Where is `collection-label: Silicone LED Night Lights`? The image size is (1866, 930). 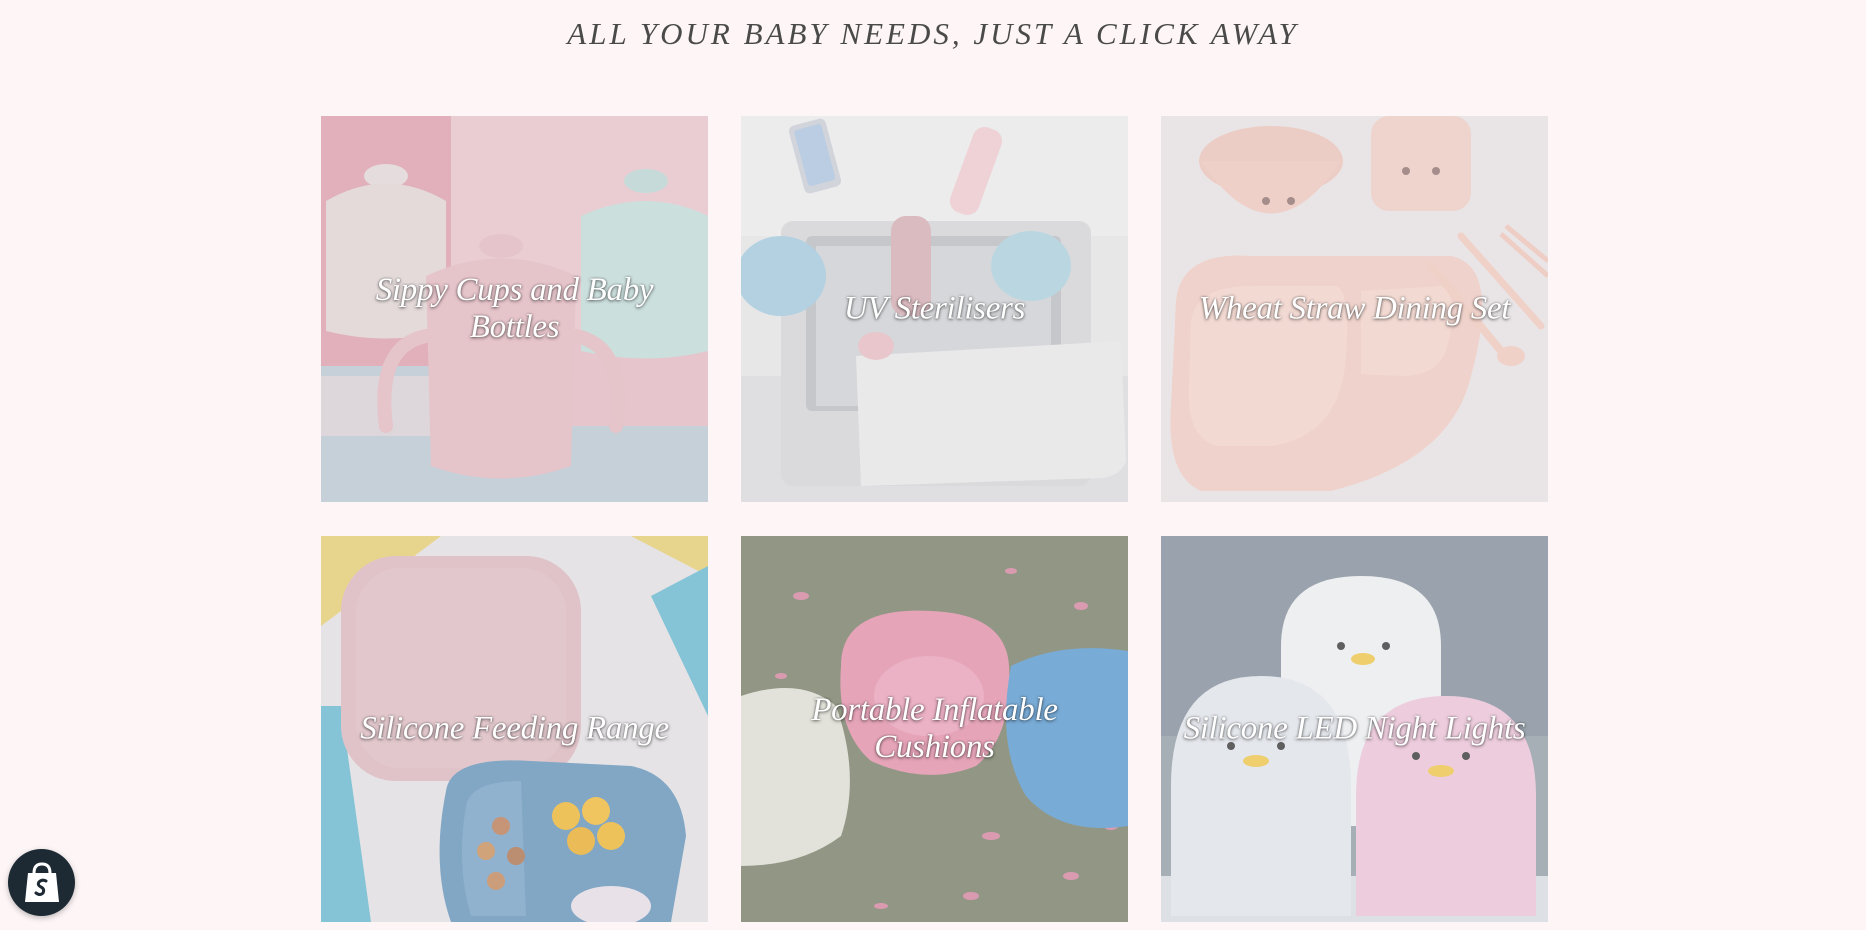 collection-label: Silicone LED Night Lights is located at coordinates (1354, 728).